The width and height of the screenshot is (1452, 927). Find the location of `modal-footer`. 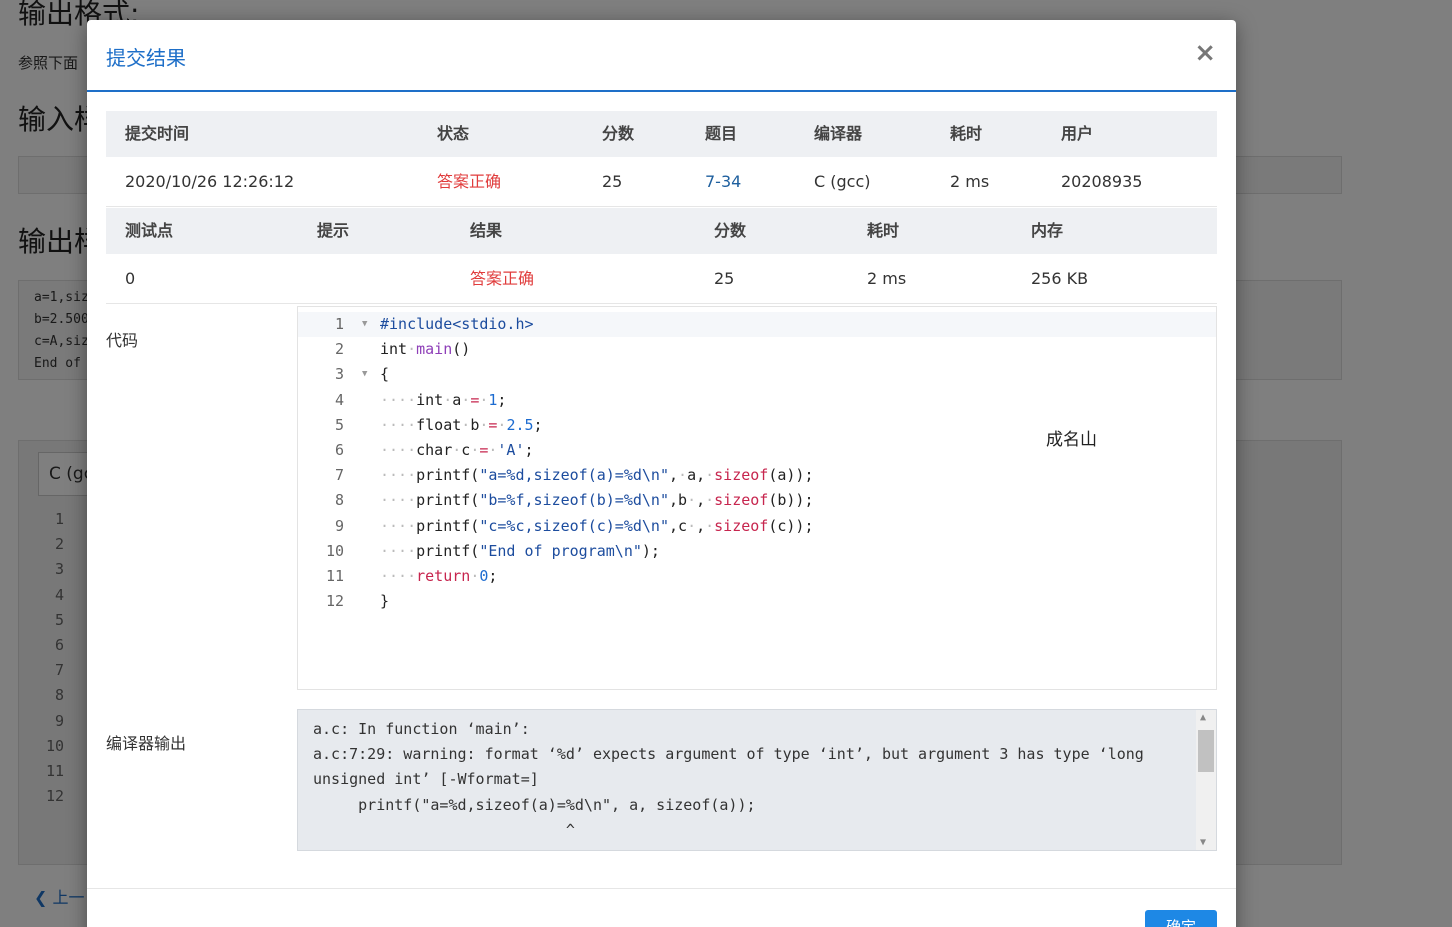

modal-footer is located at coordinates (661, 888).